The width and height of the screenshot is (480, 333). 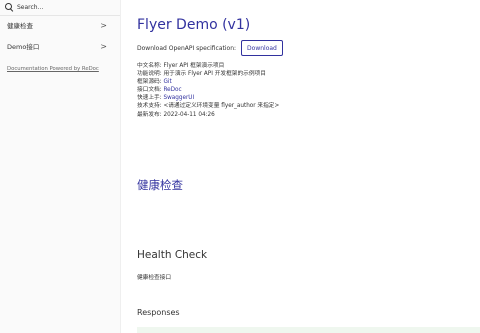 I want to click on search-icon, so click(x=9, y=7).